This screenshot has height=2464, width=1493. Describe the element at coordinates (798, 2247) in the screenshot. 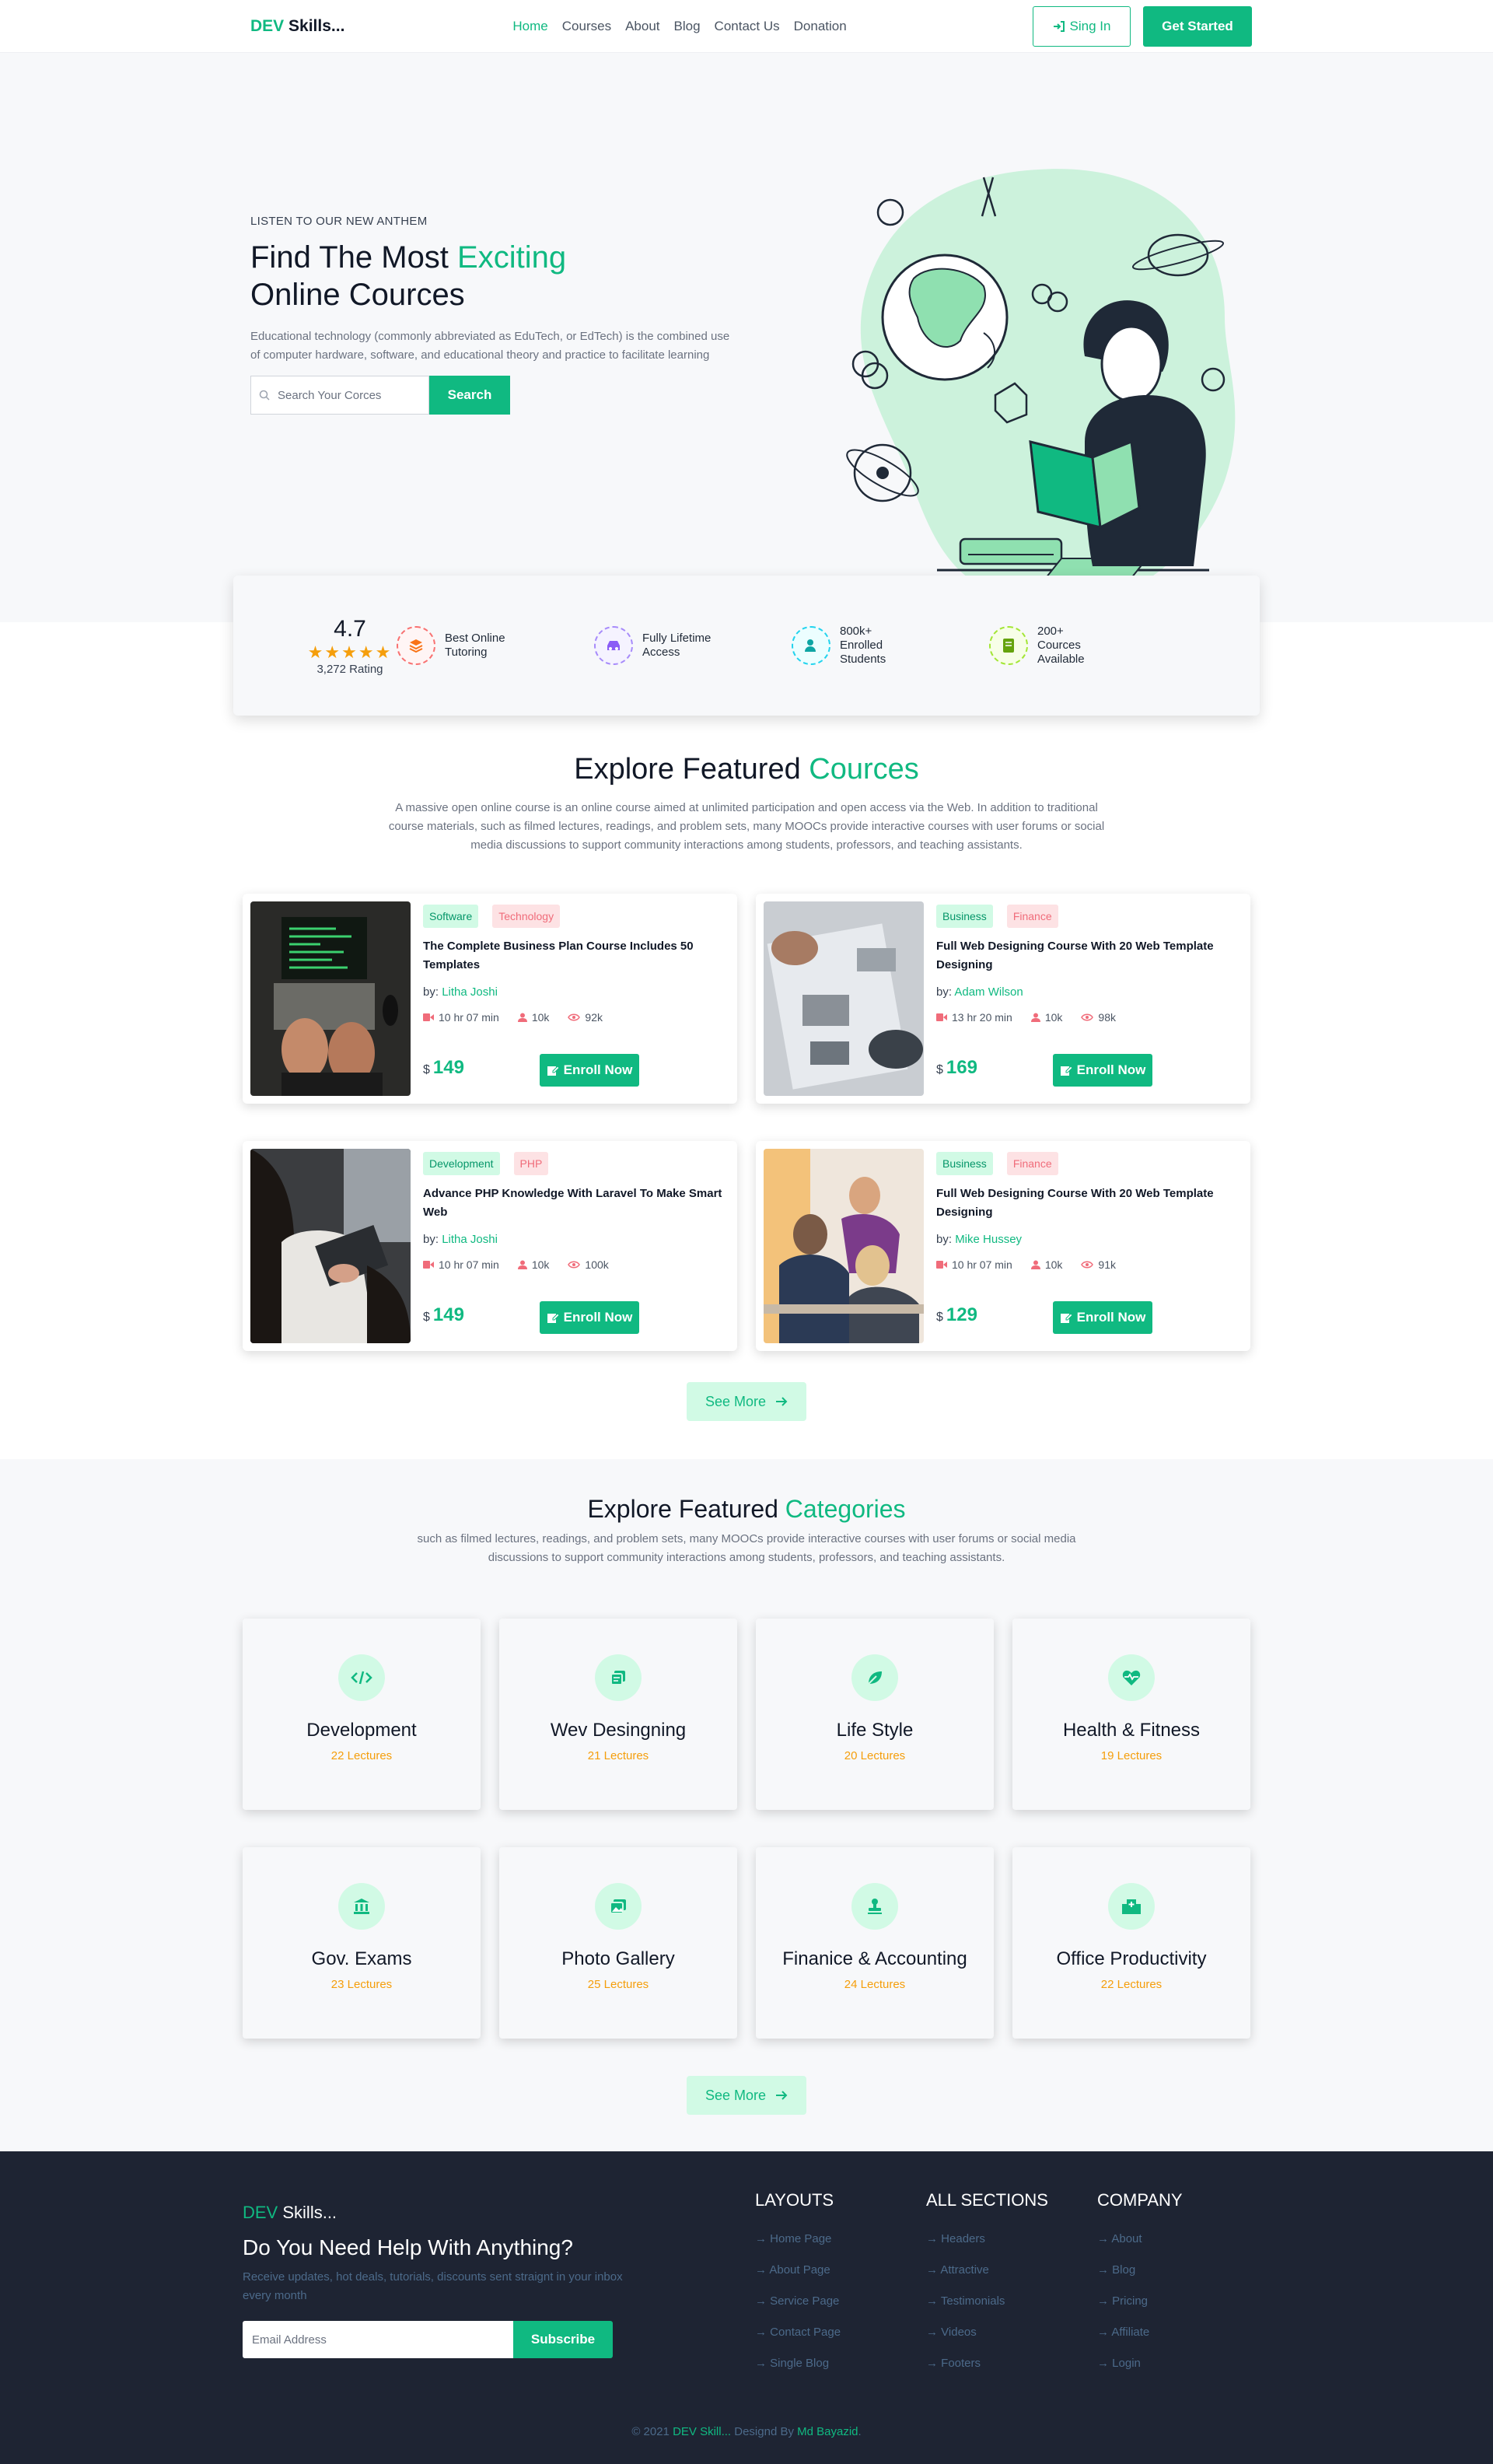

I see `footer-link: → Home Page` at that location.